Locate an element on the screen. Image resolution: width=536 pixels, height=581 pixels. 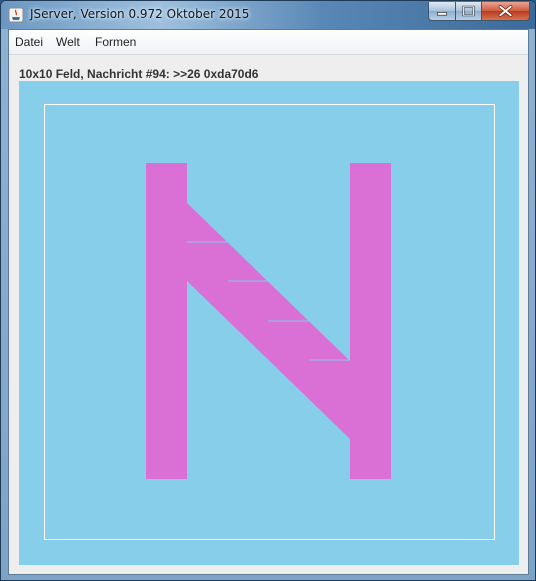
maximize-icon is located at coordinates (468, 11).